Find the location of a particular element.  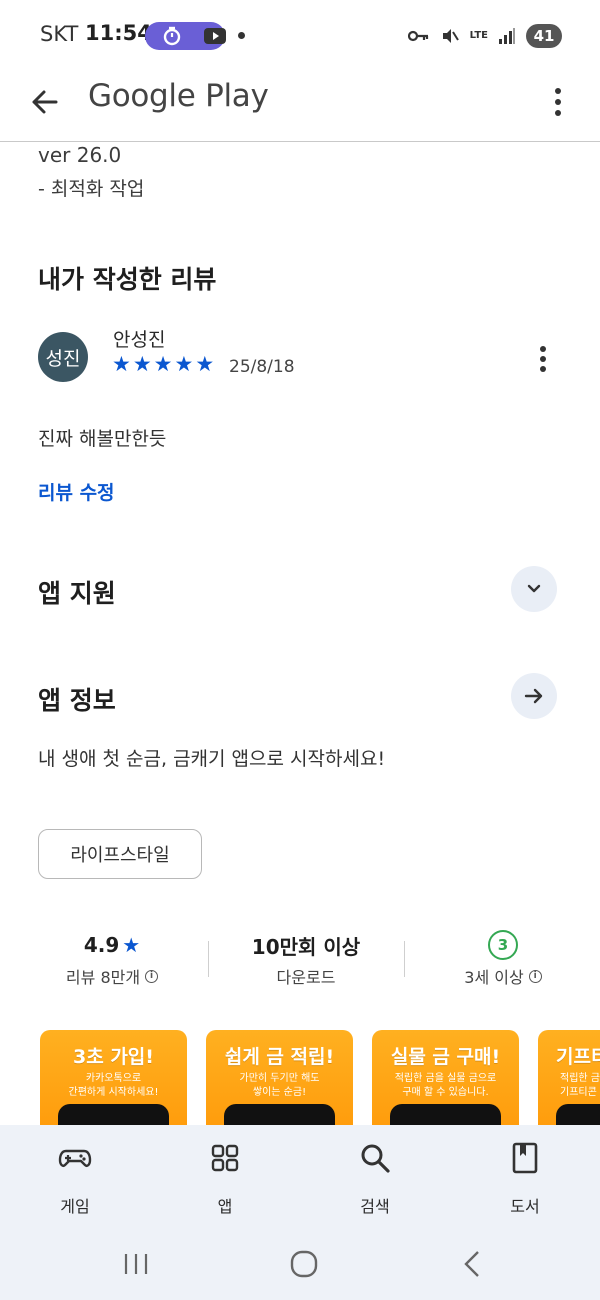

search-icon is located at coordinates (375, 1158).